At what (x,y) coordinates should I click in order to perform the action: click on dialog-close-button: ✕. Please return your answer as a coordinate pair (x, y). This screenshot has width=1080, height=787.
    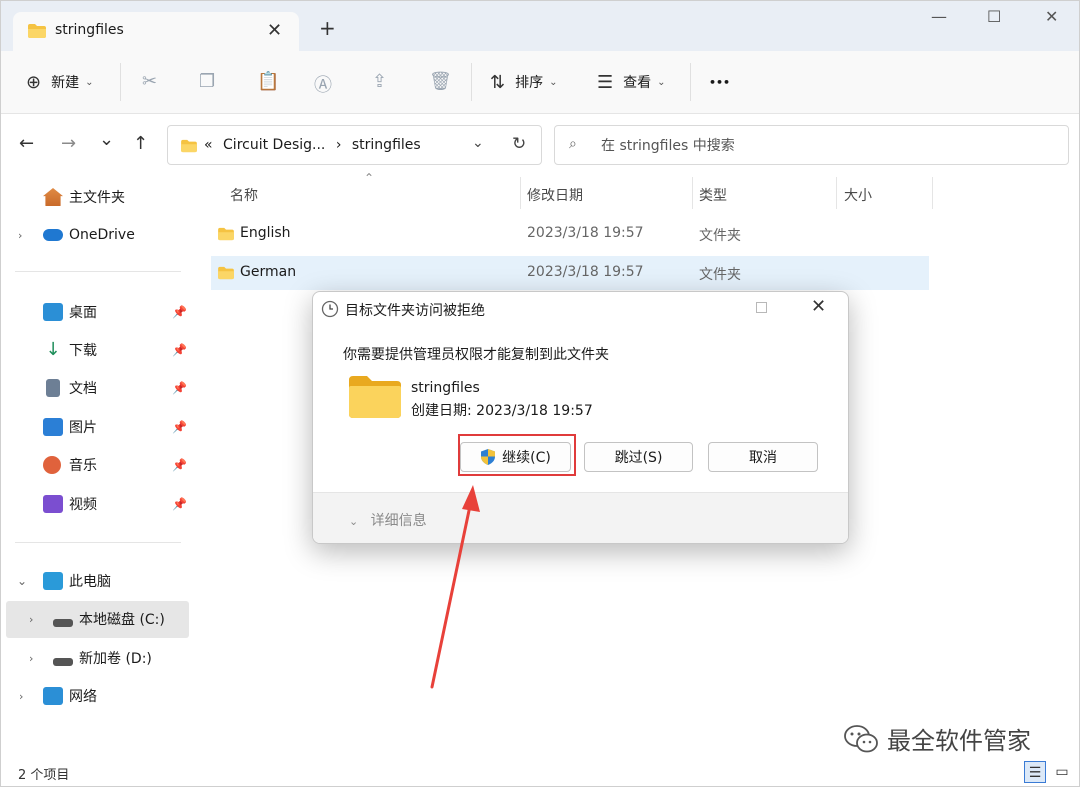
    Looking at the image, I should click on (818, 306).